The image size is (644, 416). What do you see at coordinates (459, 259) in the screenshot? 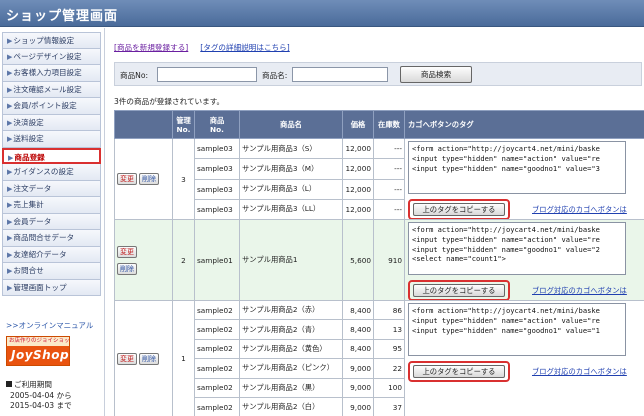
I see `tag-line: <select name="count1">` at bounding box center [459, 259].